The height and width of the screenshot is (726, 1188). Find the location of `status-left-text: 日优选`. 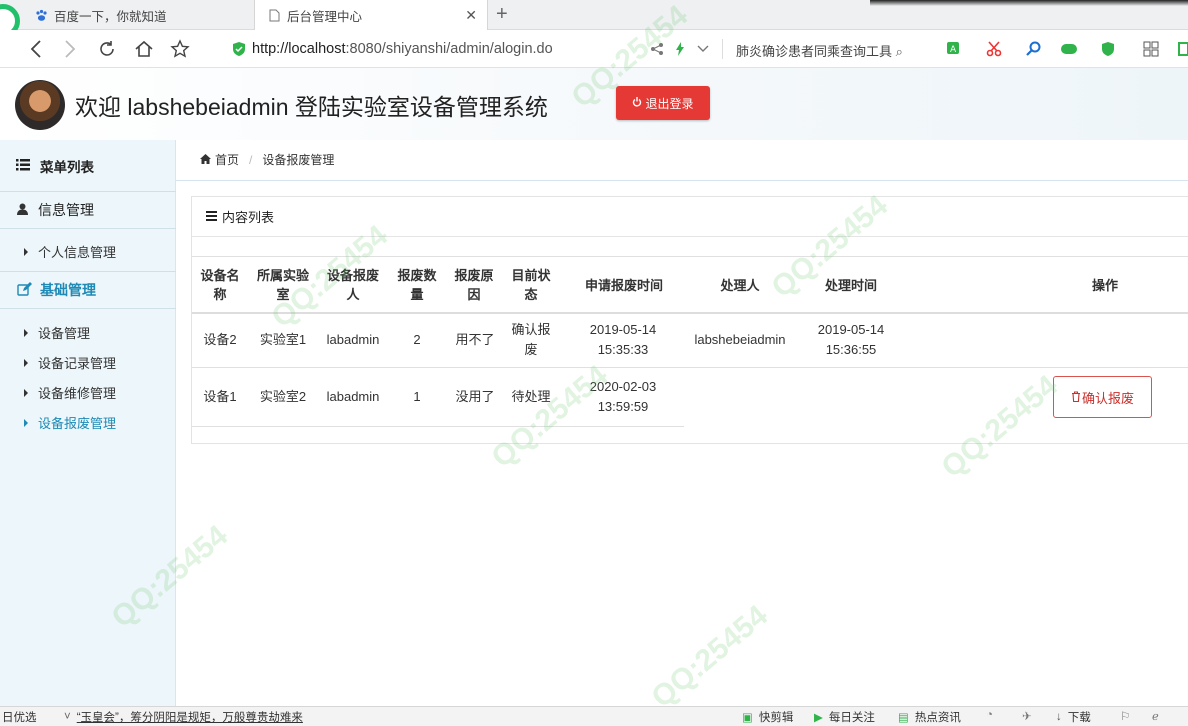

status-left-text: 日优选 is located at coordinates (19, 717).